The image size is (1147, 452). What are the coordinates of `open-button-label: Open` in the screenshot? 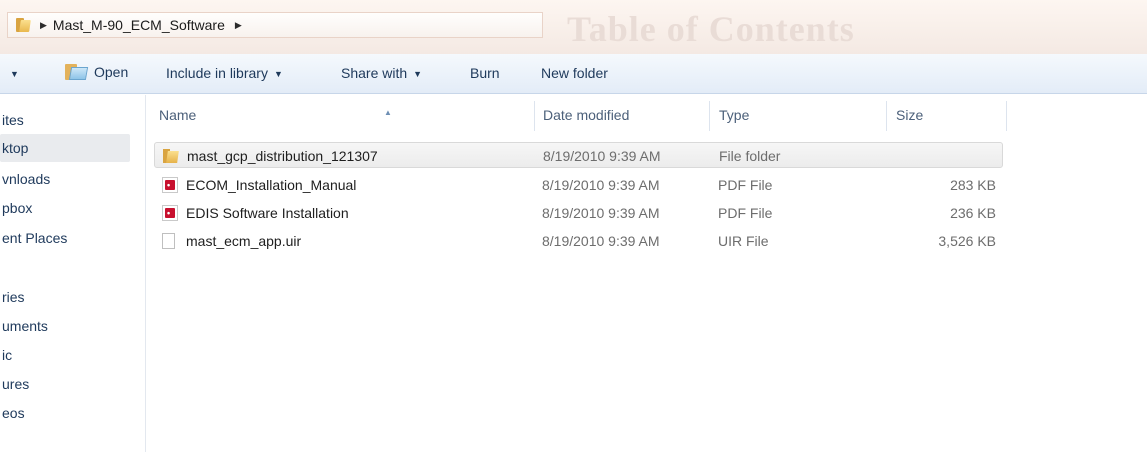 It's located at (111, 72).